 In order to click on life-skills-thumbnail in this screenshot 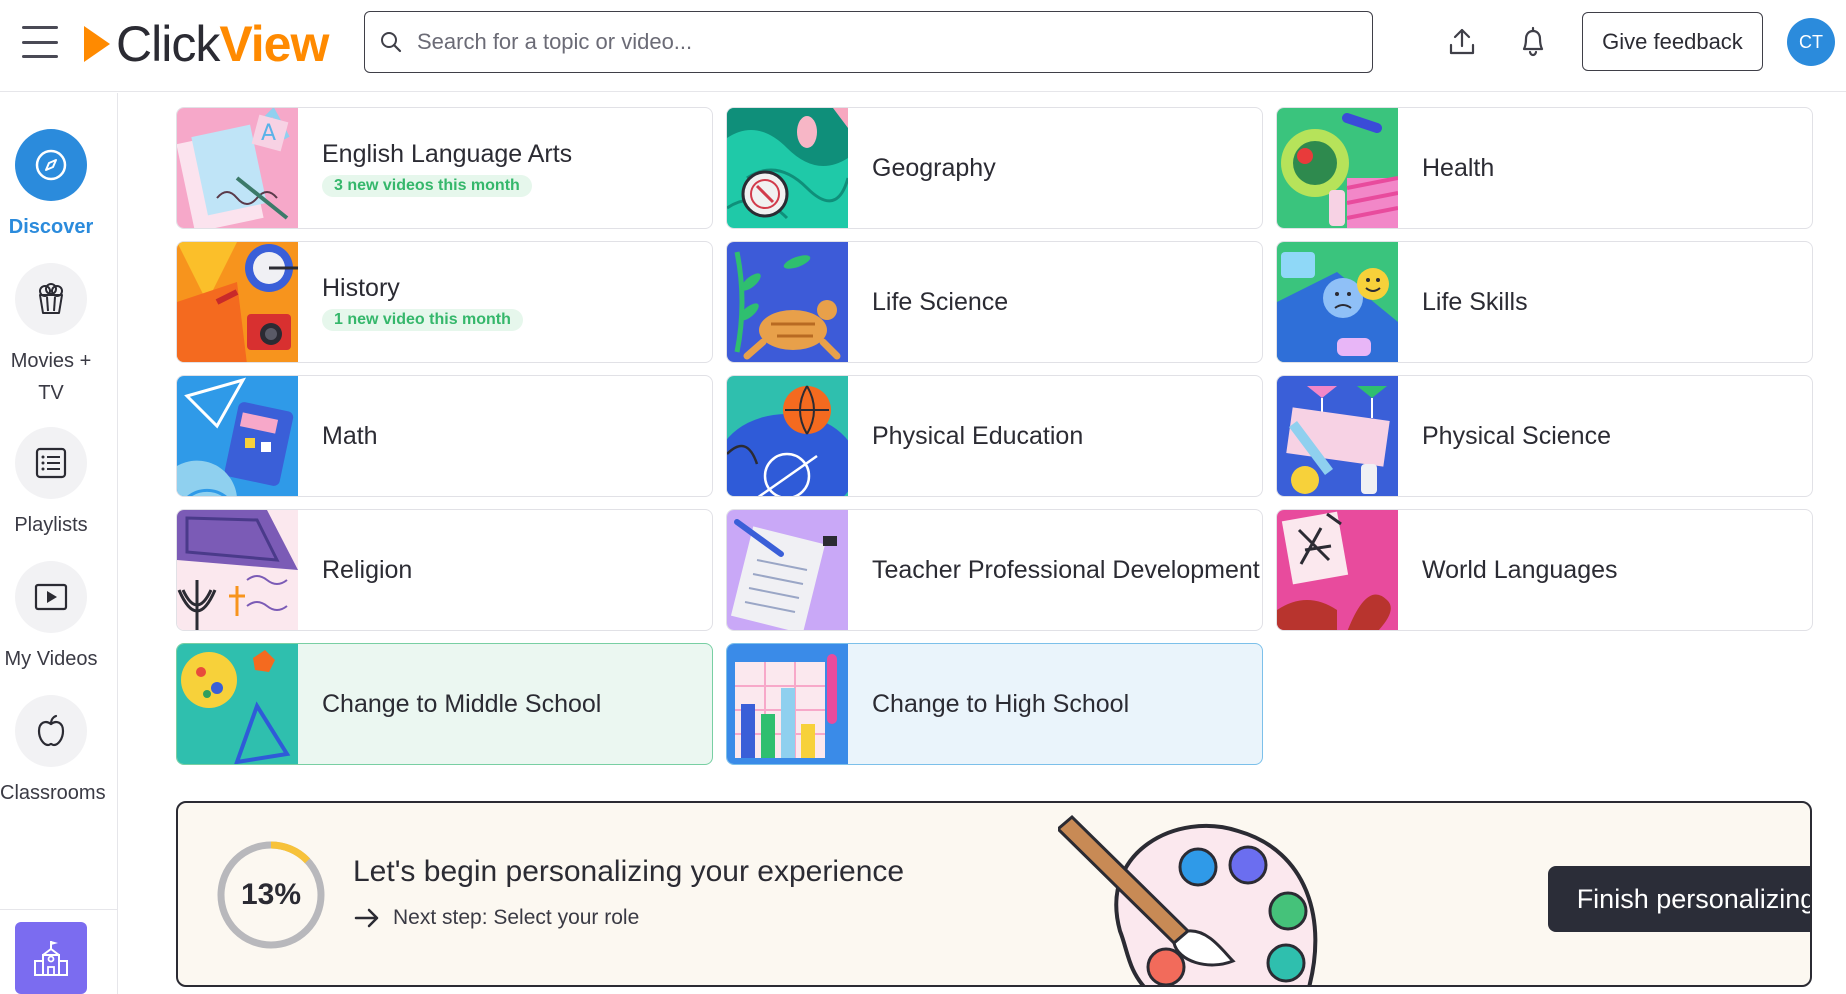, I will do `click(1337, 302)`.